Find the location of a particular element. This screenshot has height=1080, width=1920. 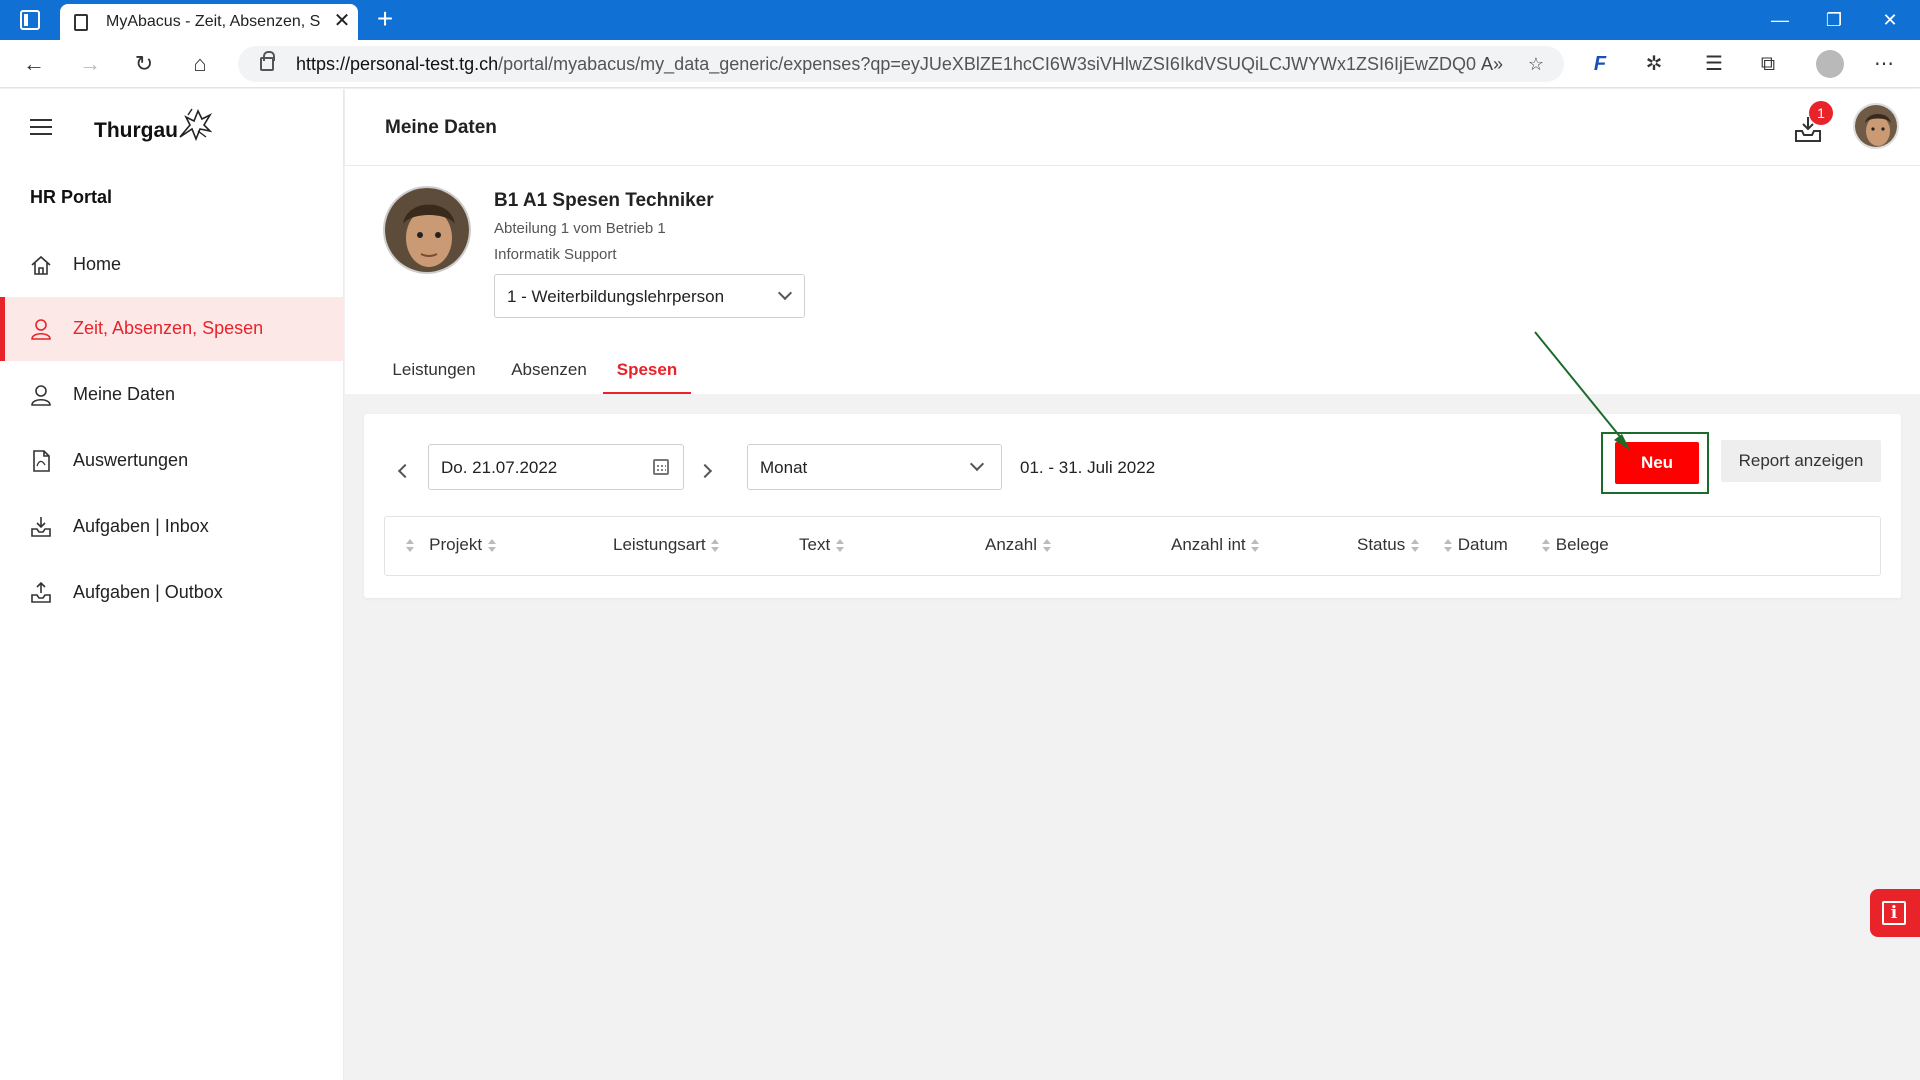

contract-select: 1 - Weiterbildungslehrperson is located at coordinates (649, 296).